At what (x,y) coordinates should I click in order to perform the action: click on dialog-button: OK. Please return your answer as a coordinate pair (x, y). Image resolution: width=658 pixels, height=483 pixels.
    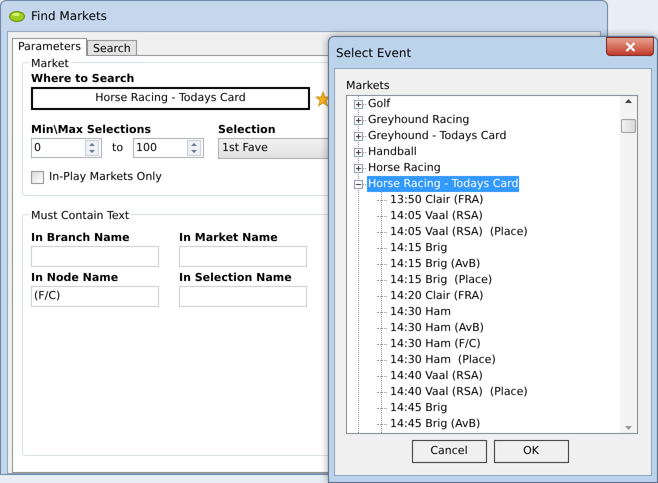
    Looking at the image, I should click on (531, 451).